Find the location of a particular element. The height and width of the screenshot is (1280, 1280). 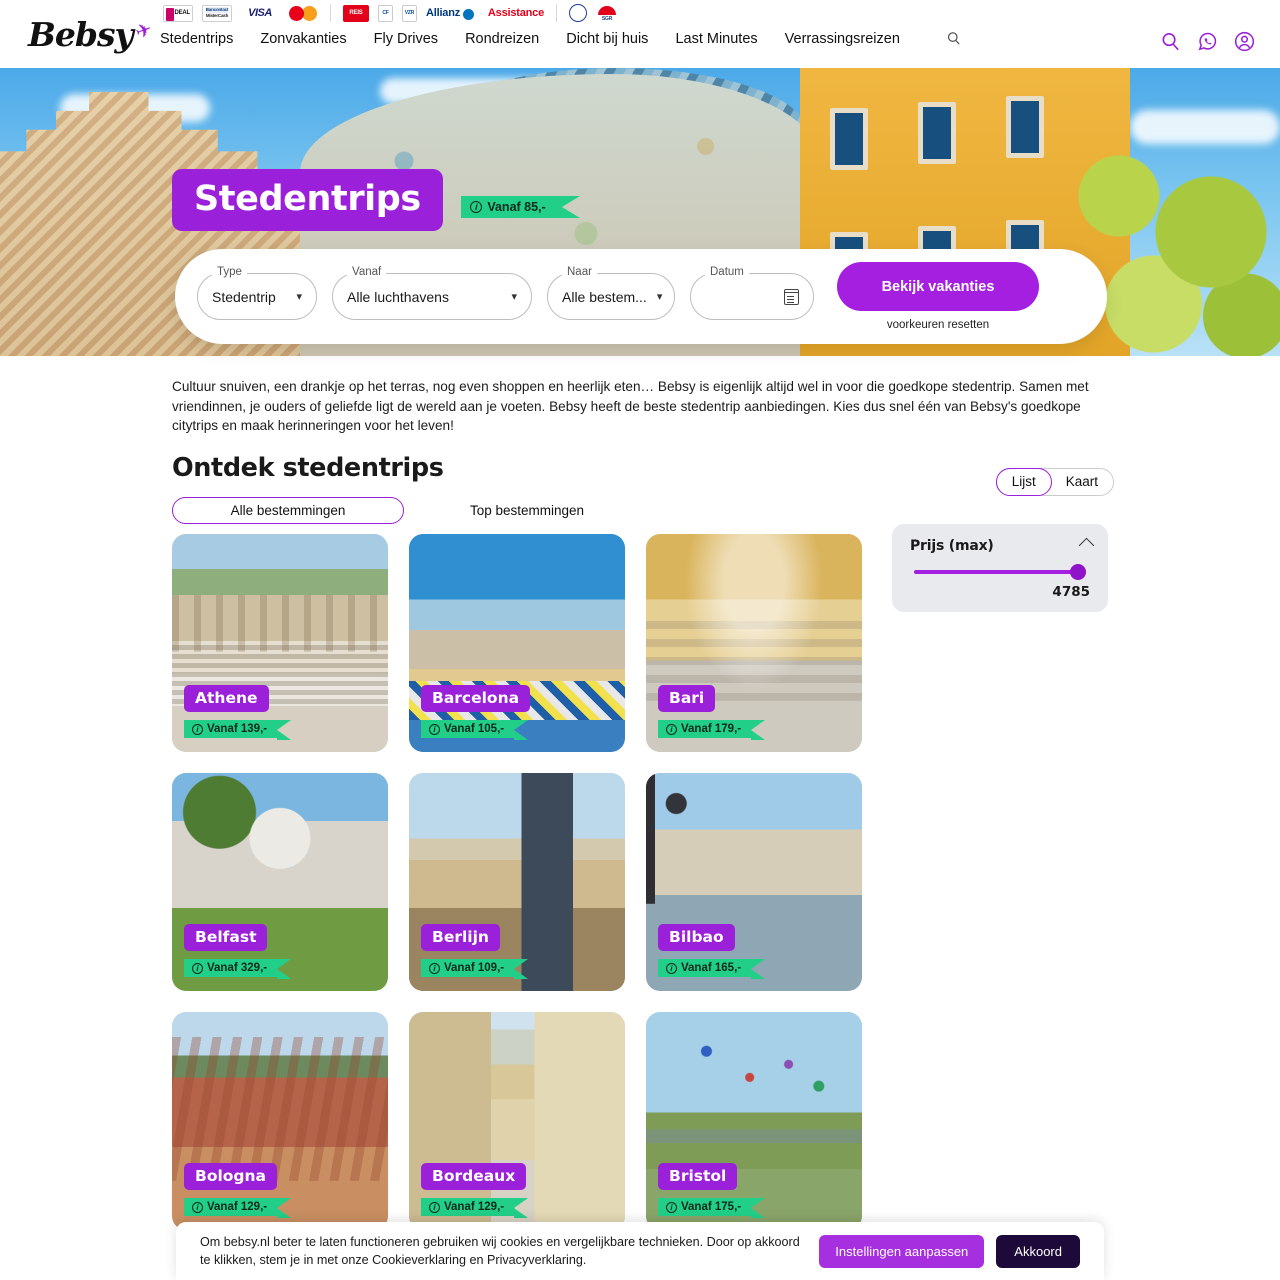

card-price-label: Vanaf 165,- is located at coordinates (711, 968).